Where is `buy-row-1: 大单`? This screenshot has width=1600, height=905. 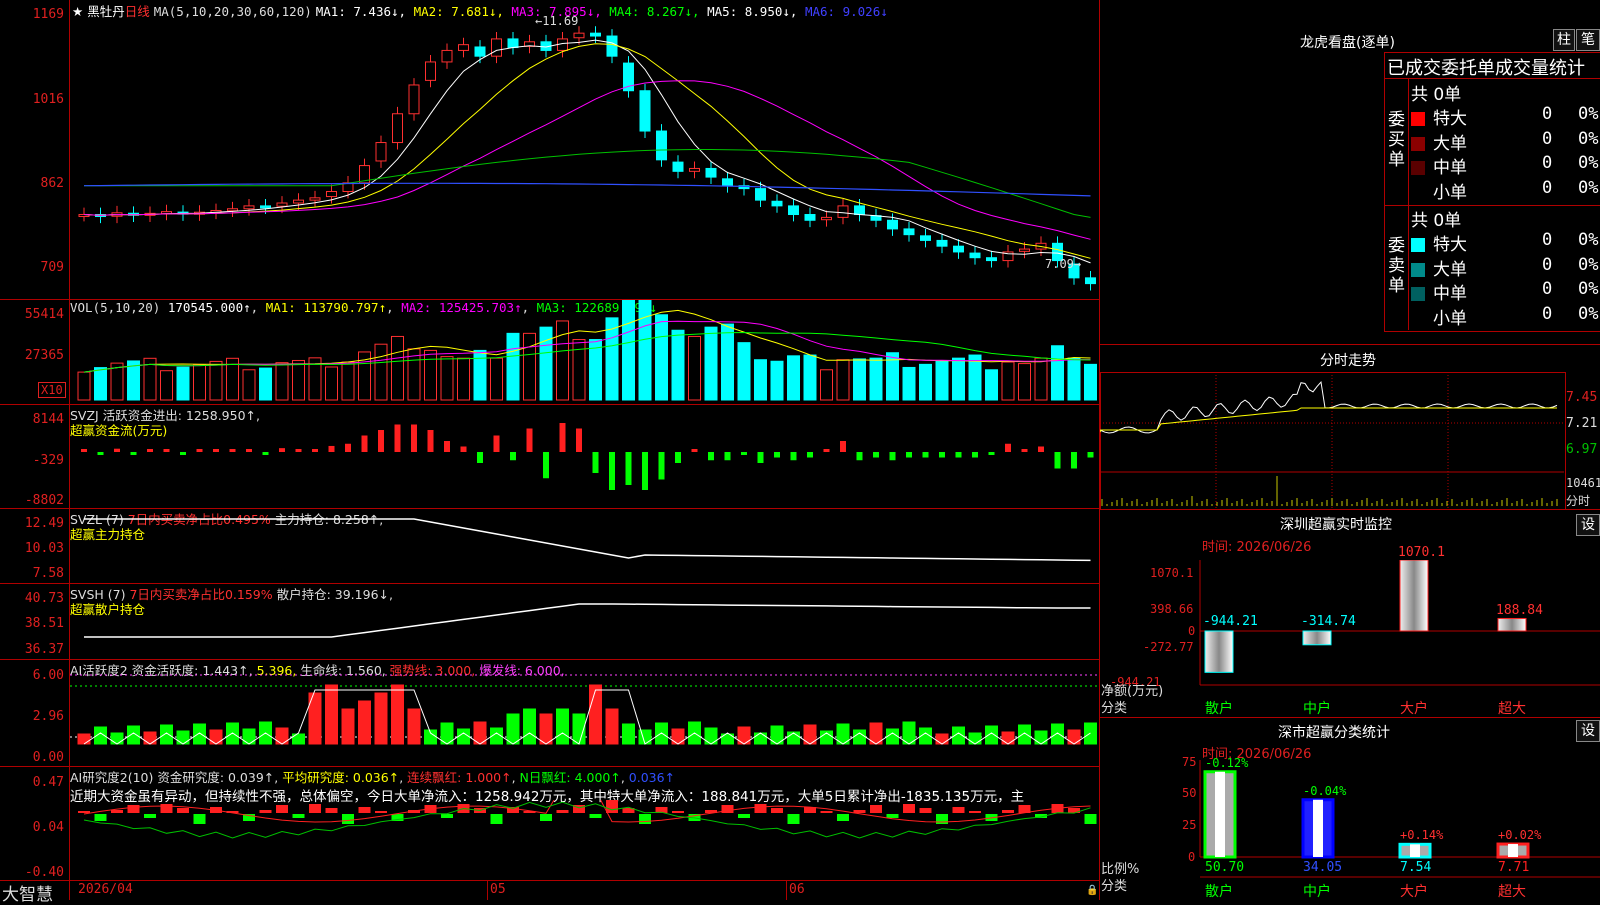
buy-row-1: 大单 is located at coordinates (1439, 141).